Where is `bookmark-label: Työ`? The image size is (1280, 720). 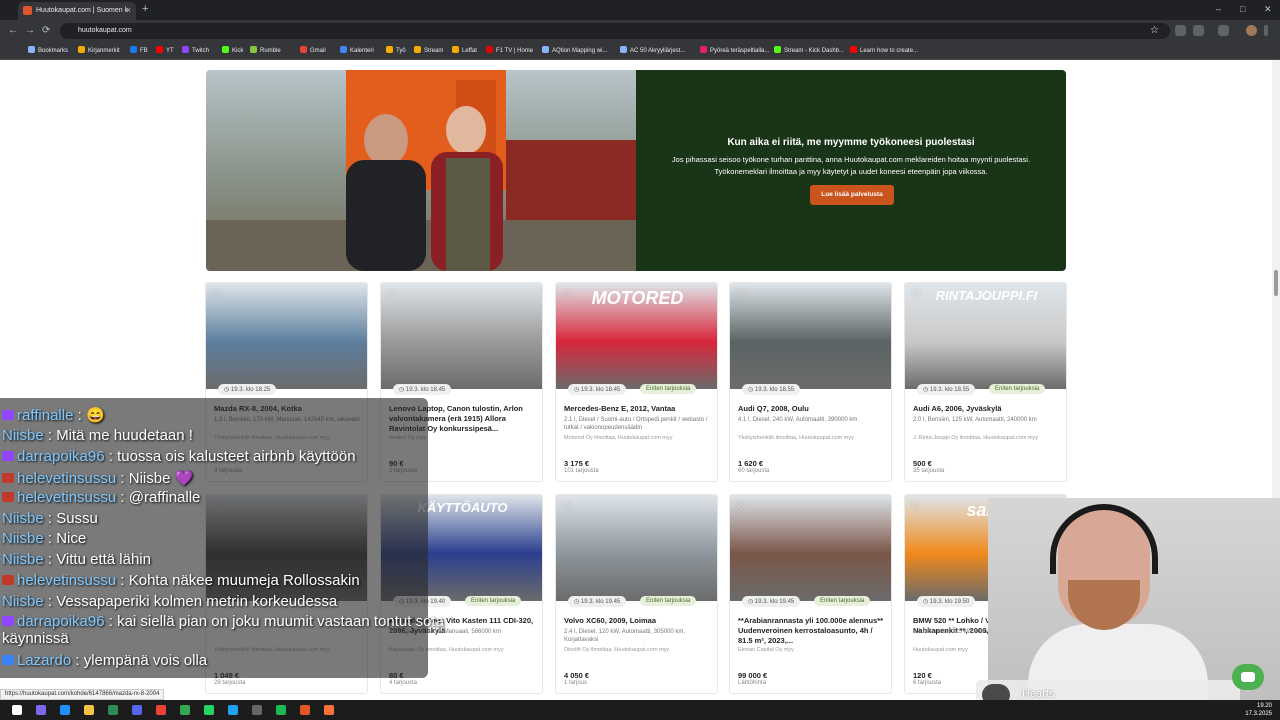 bookmark-label: Työ is located at coordinates (401, 51).